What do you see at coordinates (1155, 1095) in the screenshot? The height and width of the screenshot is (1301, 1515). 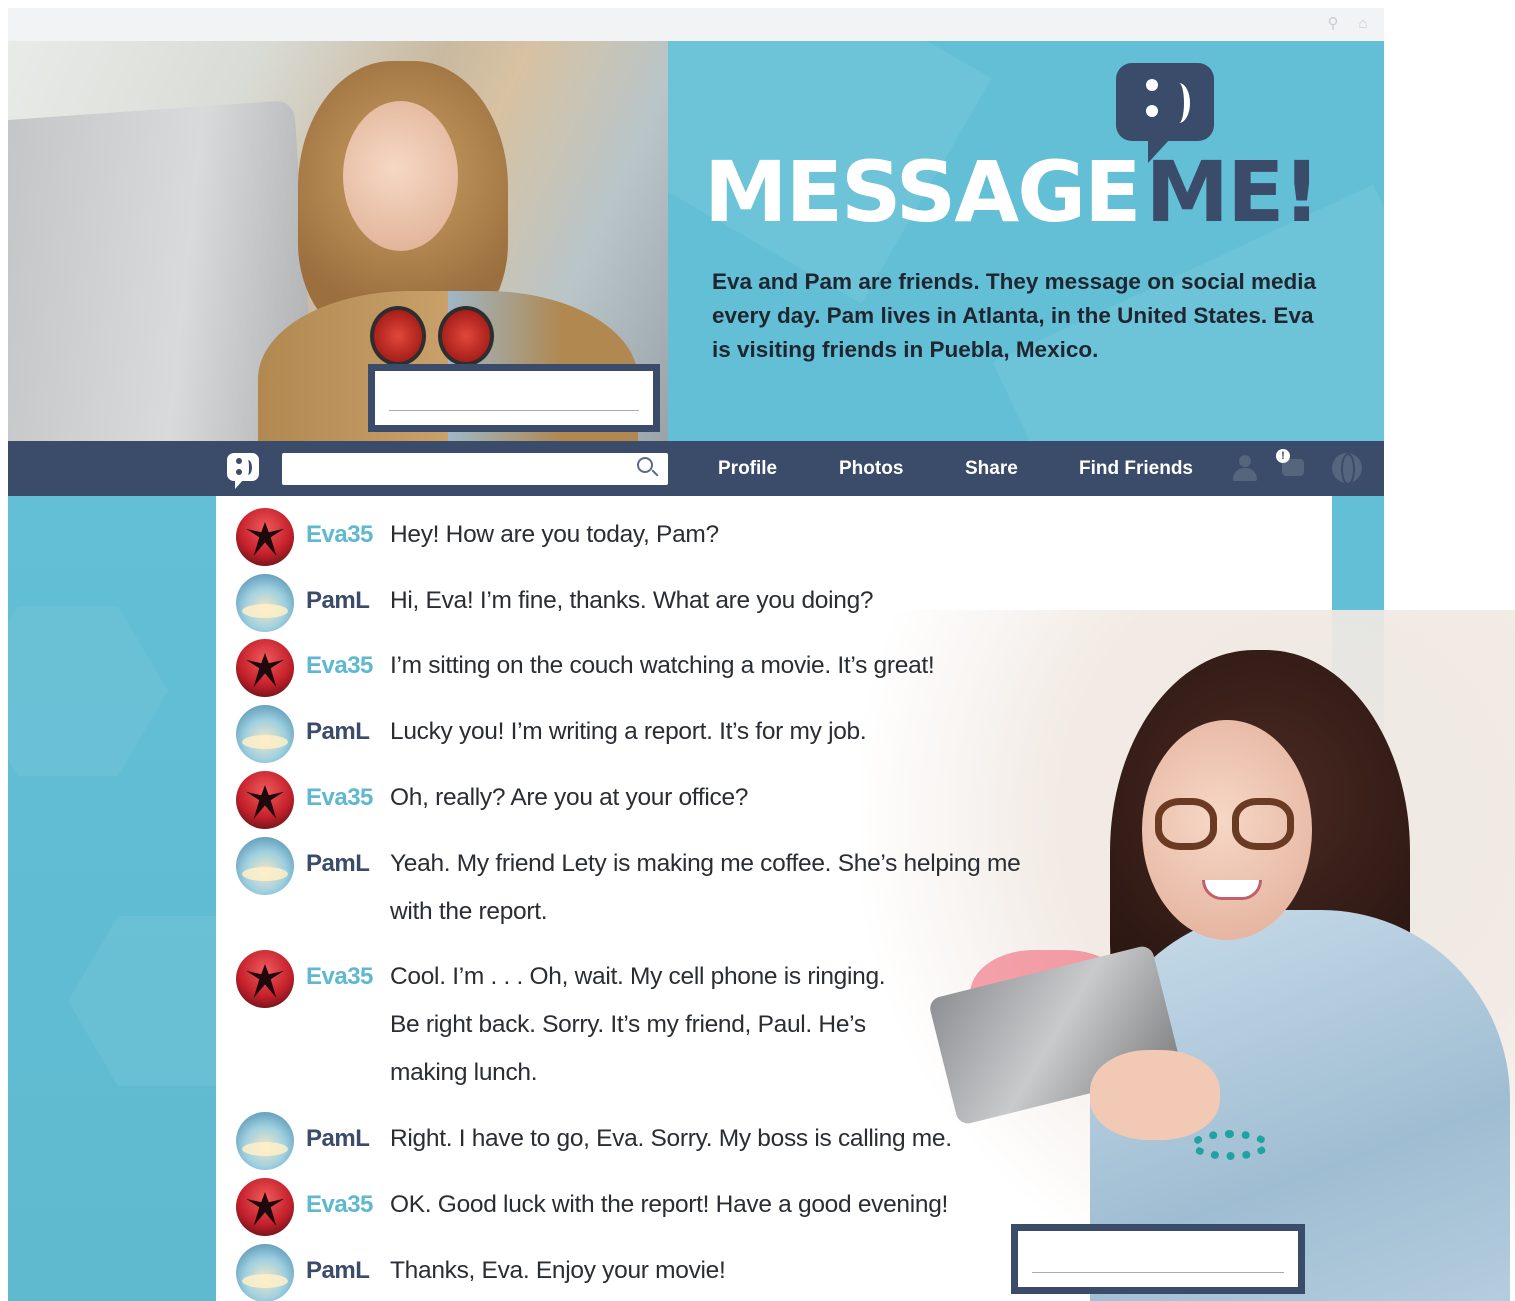 I see `hand-illustration` at bounding box center [1155, 1095].